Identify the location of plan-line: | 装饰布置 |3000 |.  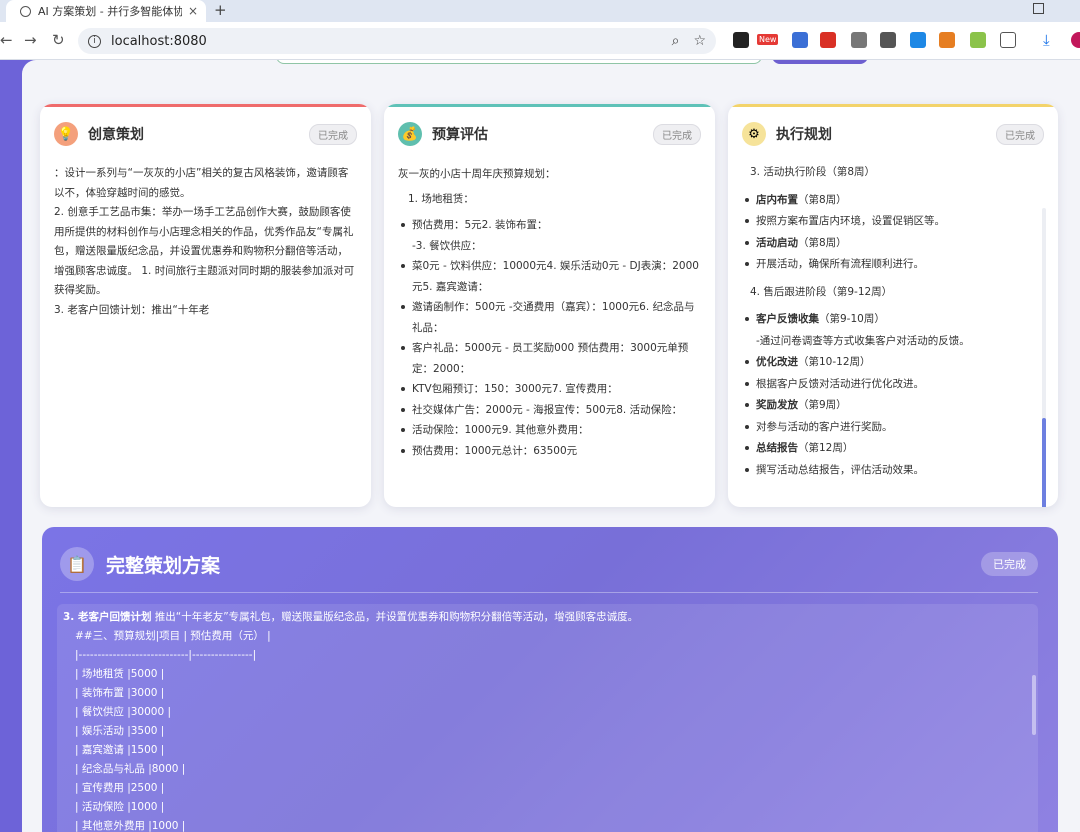
(120, 693).